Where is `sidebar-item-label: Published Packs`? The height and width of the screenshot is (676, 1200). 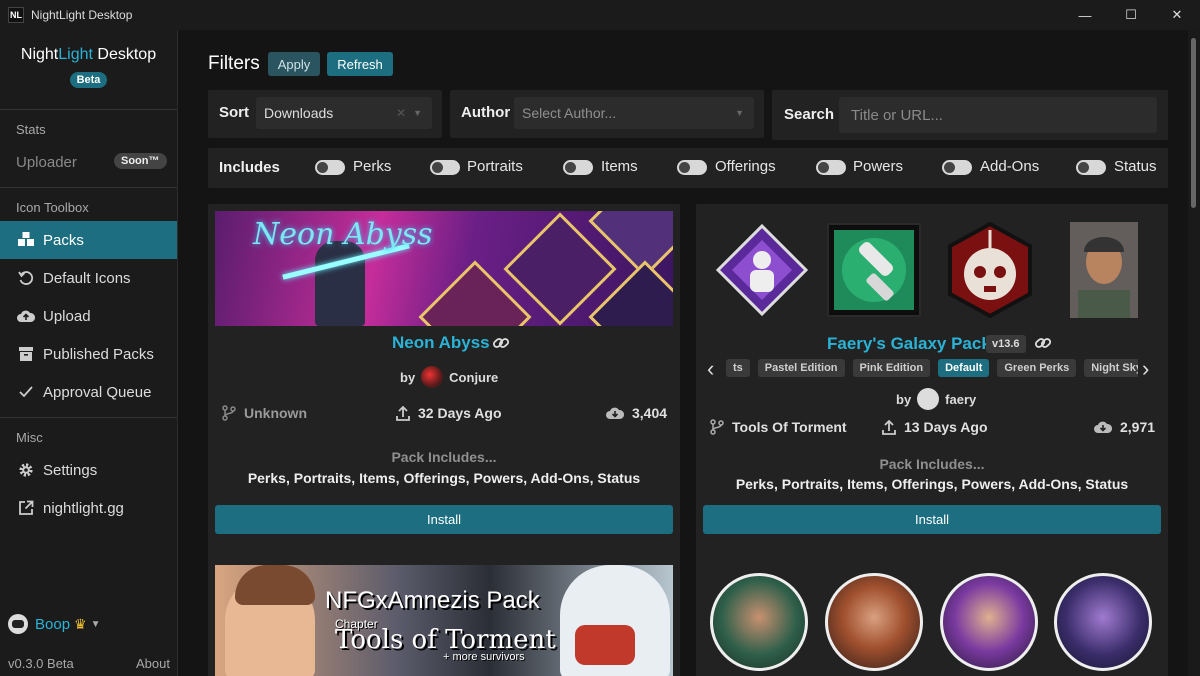
sidebar-item-label: Published Packs is located at coordinates (98, 354).